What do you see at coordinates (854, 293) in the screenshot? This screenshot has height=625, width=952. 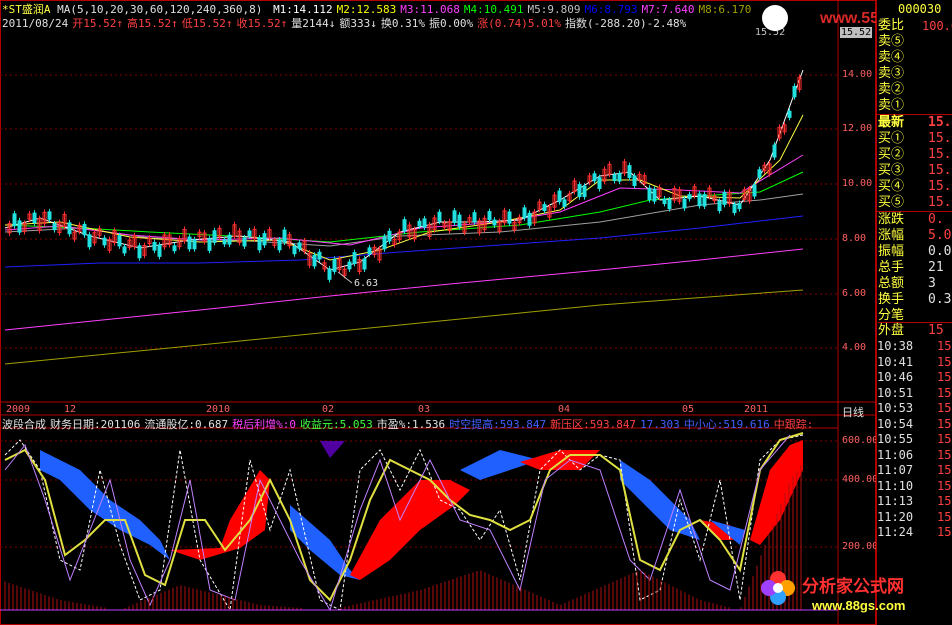 I see `y-label: 6.00` at bounding box center [854, 293].